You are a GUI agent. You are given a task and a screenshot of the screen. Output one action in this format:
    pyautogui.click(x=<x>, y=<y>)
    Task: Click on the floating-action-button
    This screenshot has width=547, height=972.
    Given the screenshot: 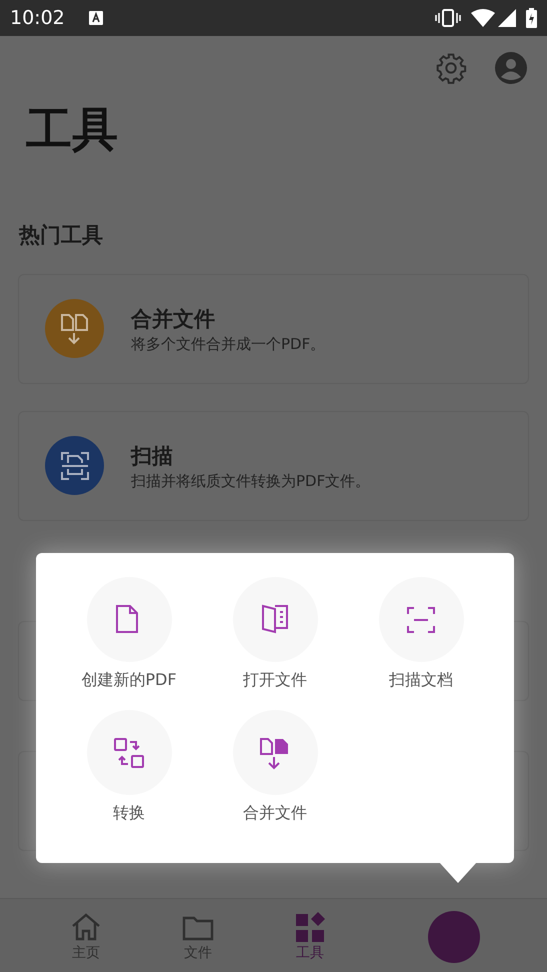 What is the action you would take?
    pyautogui.click(x=454, y=937)
    